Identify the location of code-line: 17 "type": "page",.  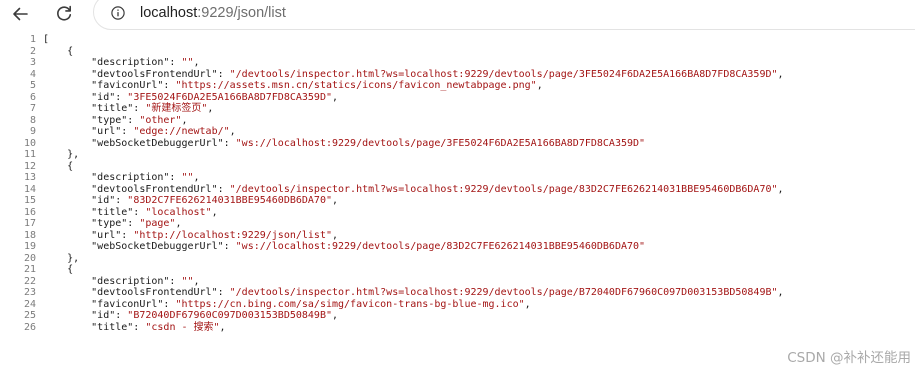
(91, 223).